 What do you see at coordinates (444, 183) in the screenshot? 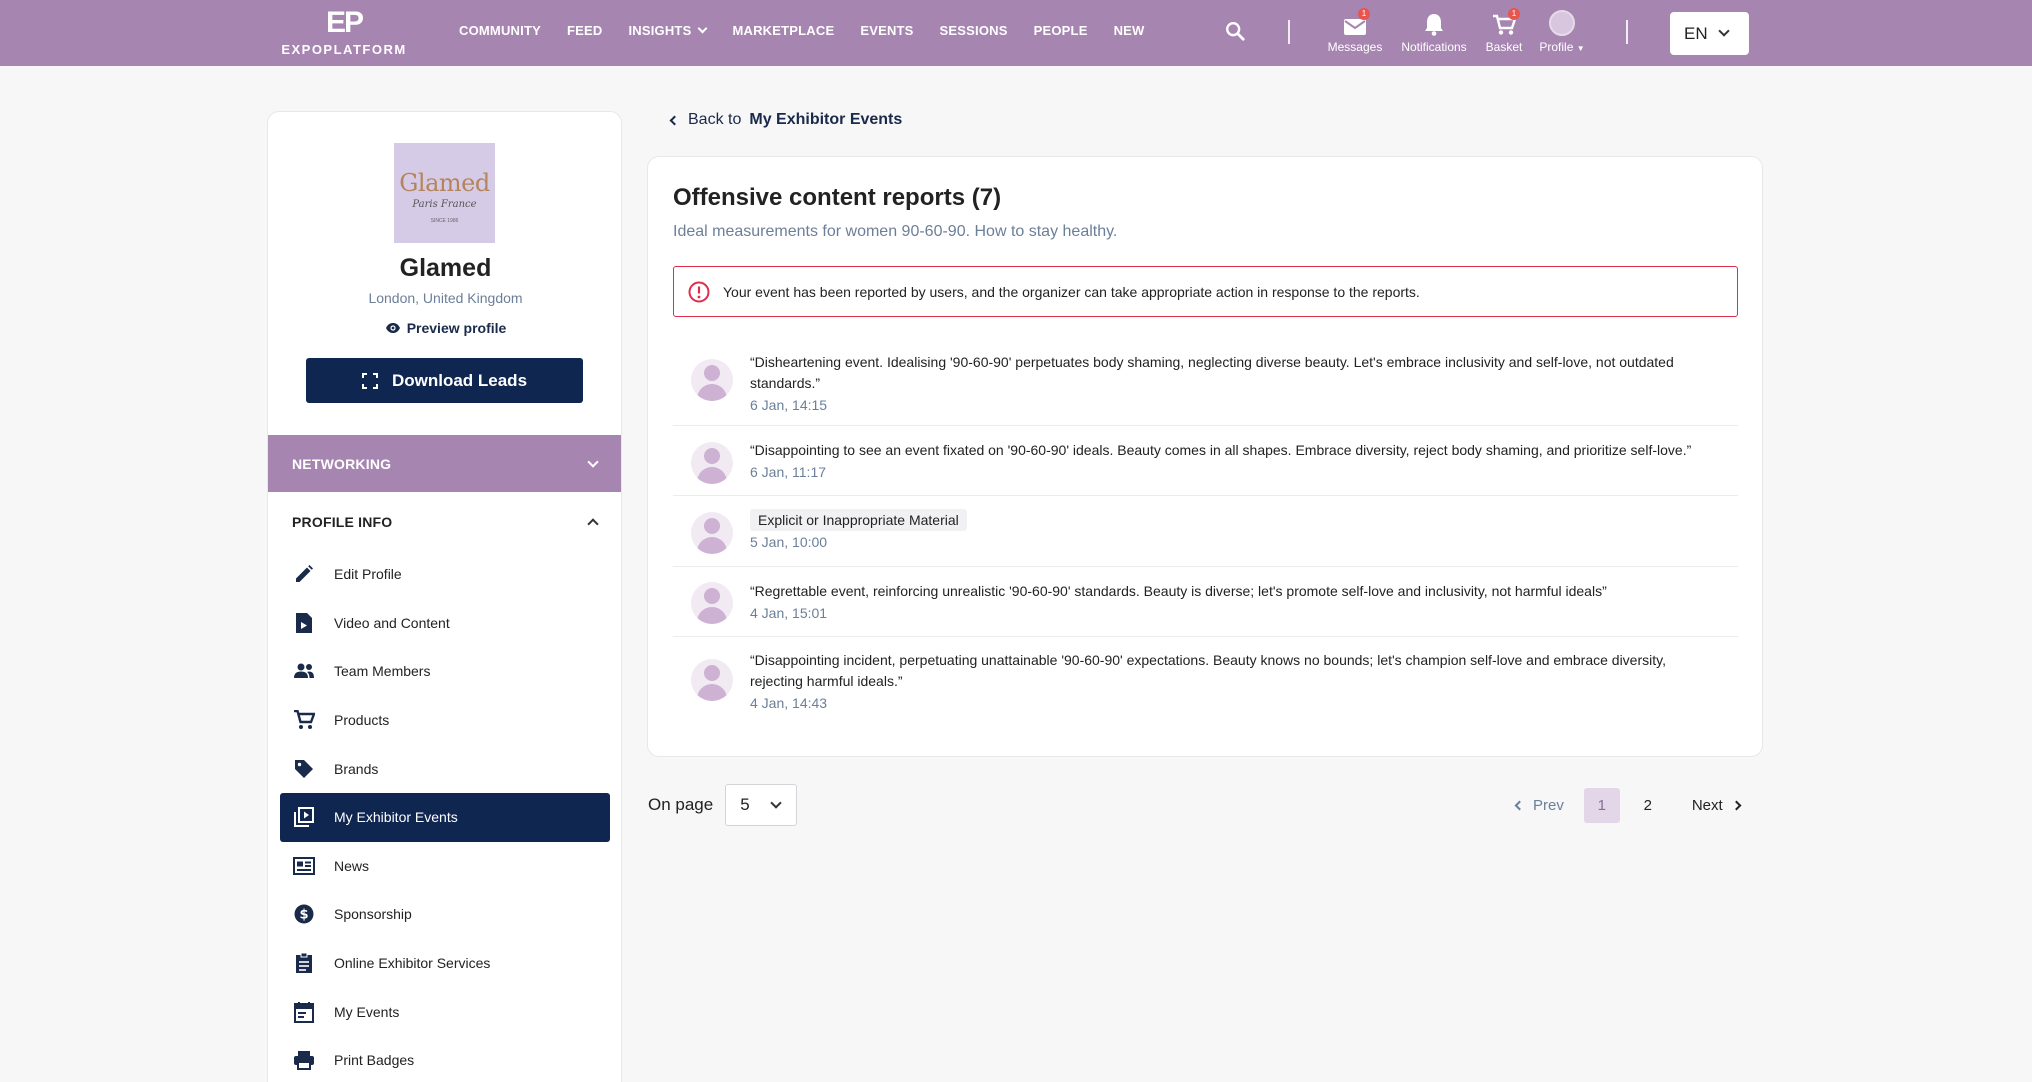
I see `logo-word: Glamed` at bounding box center [444, 183].